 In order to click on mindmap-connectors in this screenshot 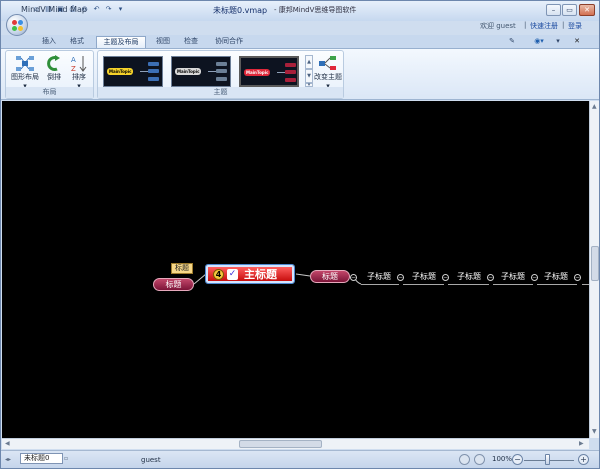, I will do `click(277, 279)`.